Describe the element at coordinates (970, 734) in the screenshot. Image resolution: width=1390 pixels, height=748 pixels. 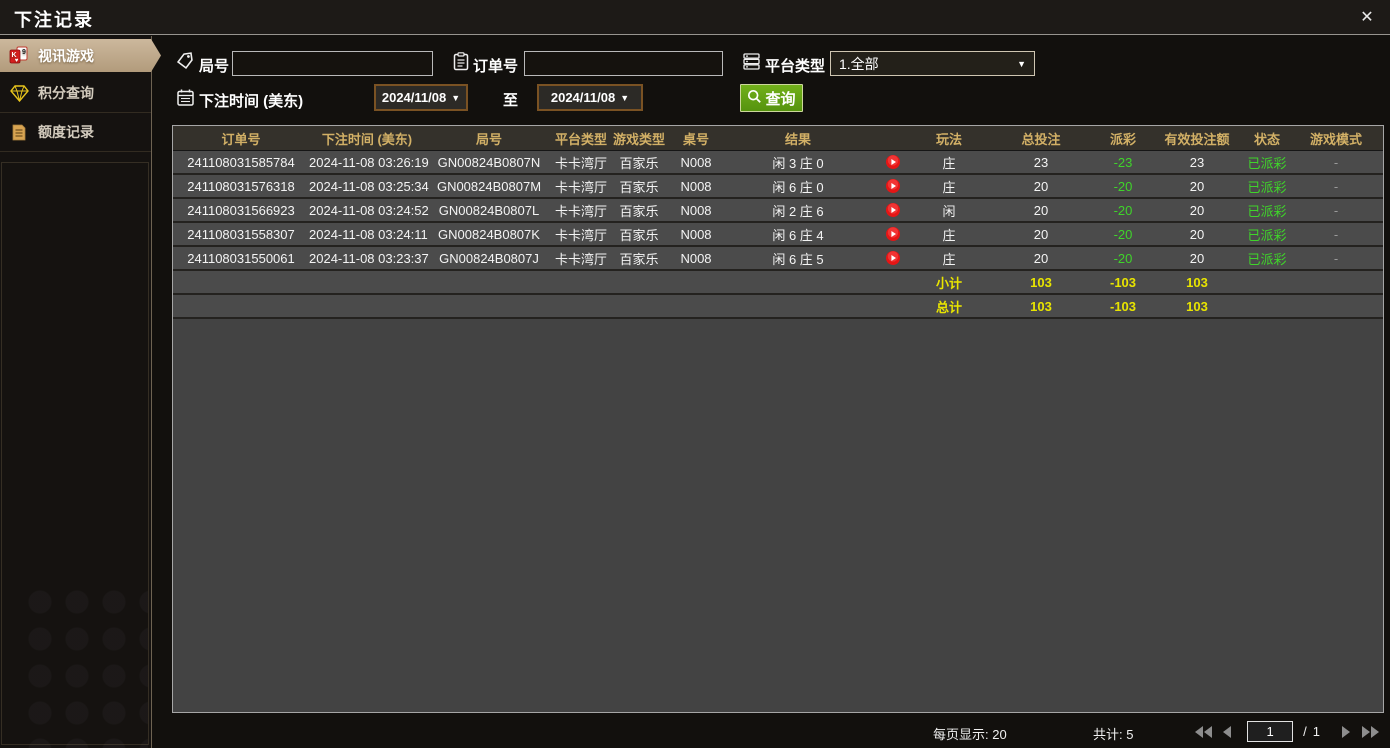
I see `per-page-label: 每页显示: 20` at that location.